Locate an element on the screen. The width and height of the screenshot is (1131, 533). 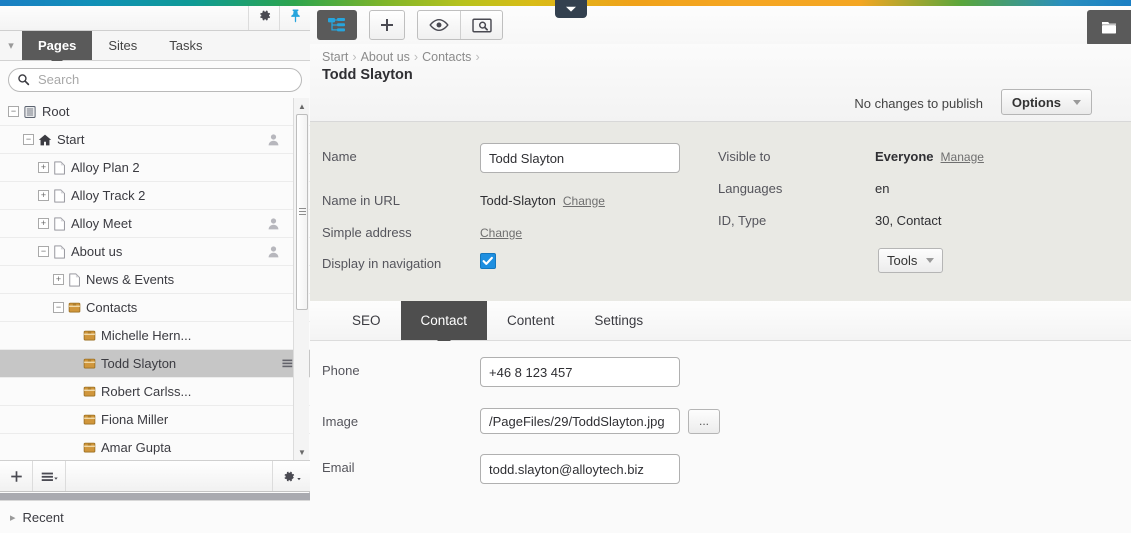
visible-to-manage-link: Manage is located at coordinates (962, 157).